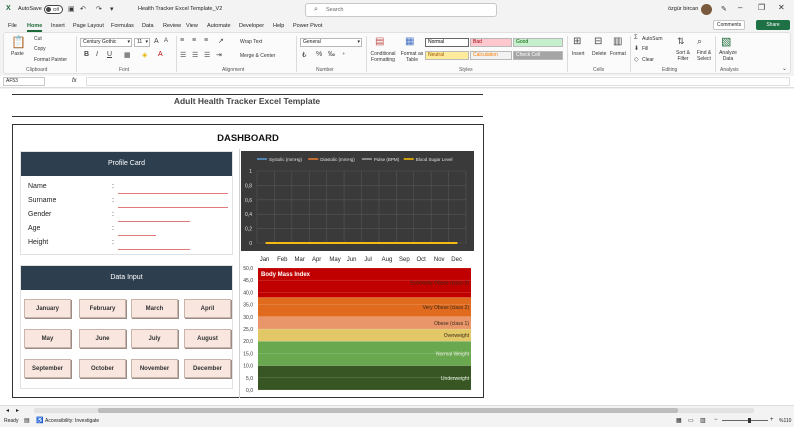  Describe the element at coordinates (724, 9) in the screenshot. I see `pen-icon: ✎` at that location.